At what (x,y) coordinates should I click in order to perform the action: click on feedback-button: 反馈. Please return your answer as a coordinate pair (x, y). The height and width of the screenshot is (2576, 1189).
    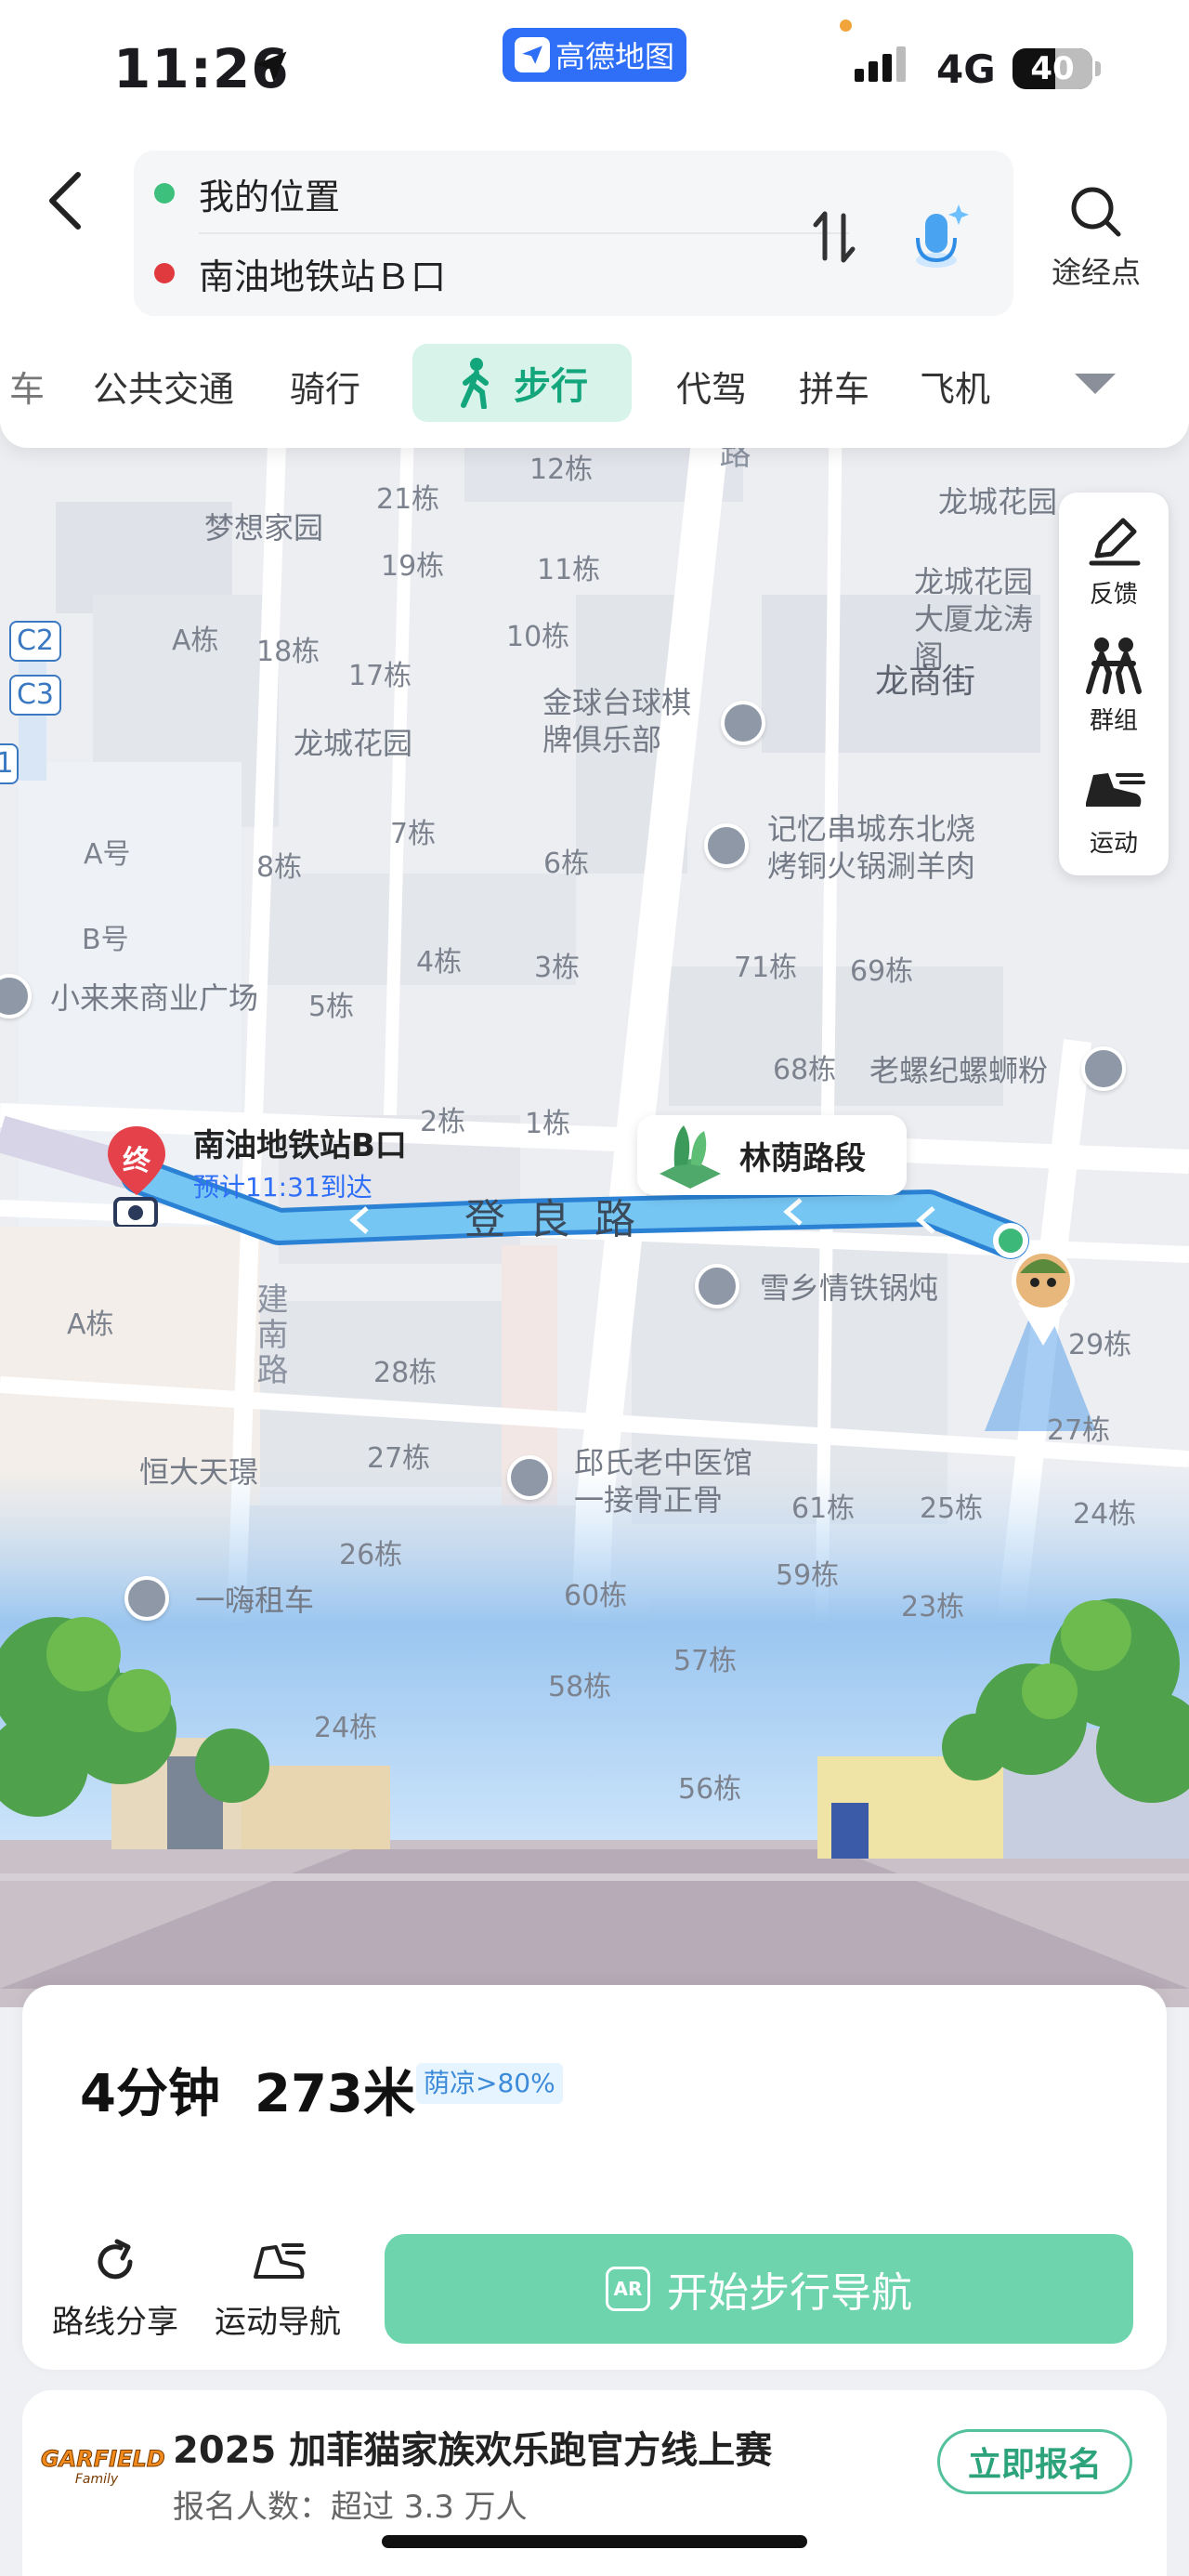
    Looking at the image, I should click on (1114, 561).